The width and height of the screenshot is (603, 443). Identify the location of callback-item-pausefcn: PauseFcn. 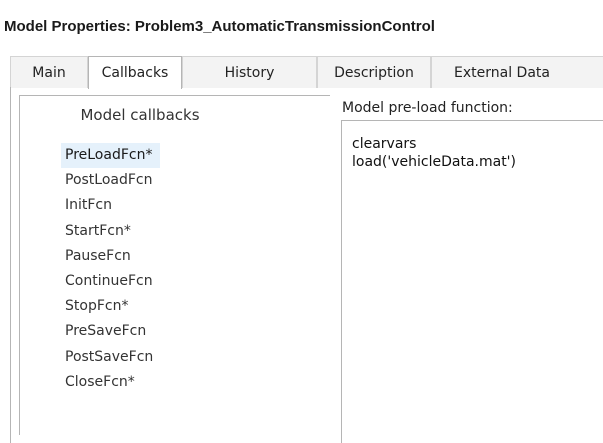
(112, 256).